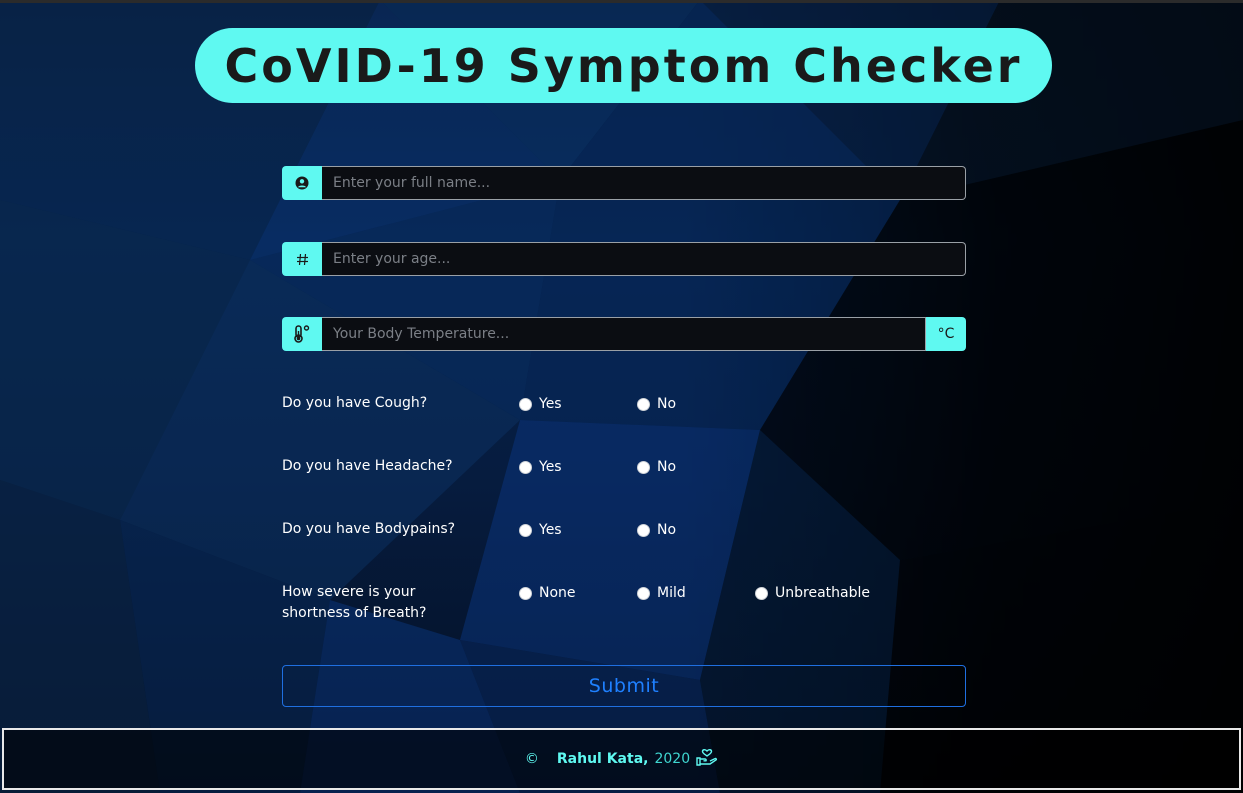 The image size is (1243, 793). What do you see at coordinates (302, 259) in the screenshot?
I see `hash-icon` at bounding box center [302, 259].